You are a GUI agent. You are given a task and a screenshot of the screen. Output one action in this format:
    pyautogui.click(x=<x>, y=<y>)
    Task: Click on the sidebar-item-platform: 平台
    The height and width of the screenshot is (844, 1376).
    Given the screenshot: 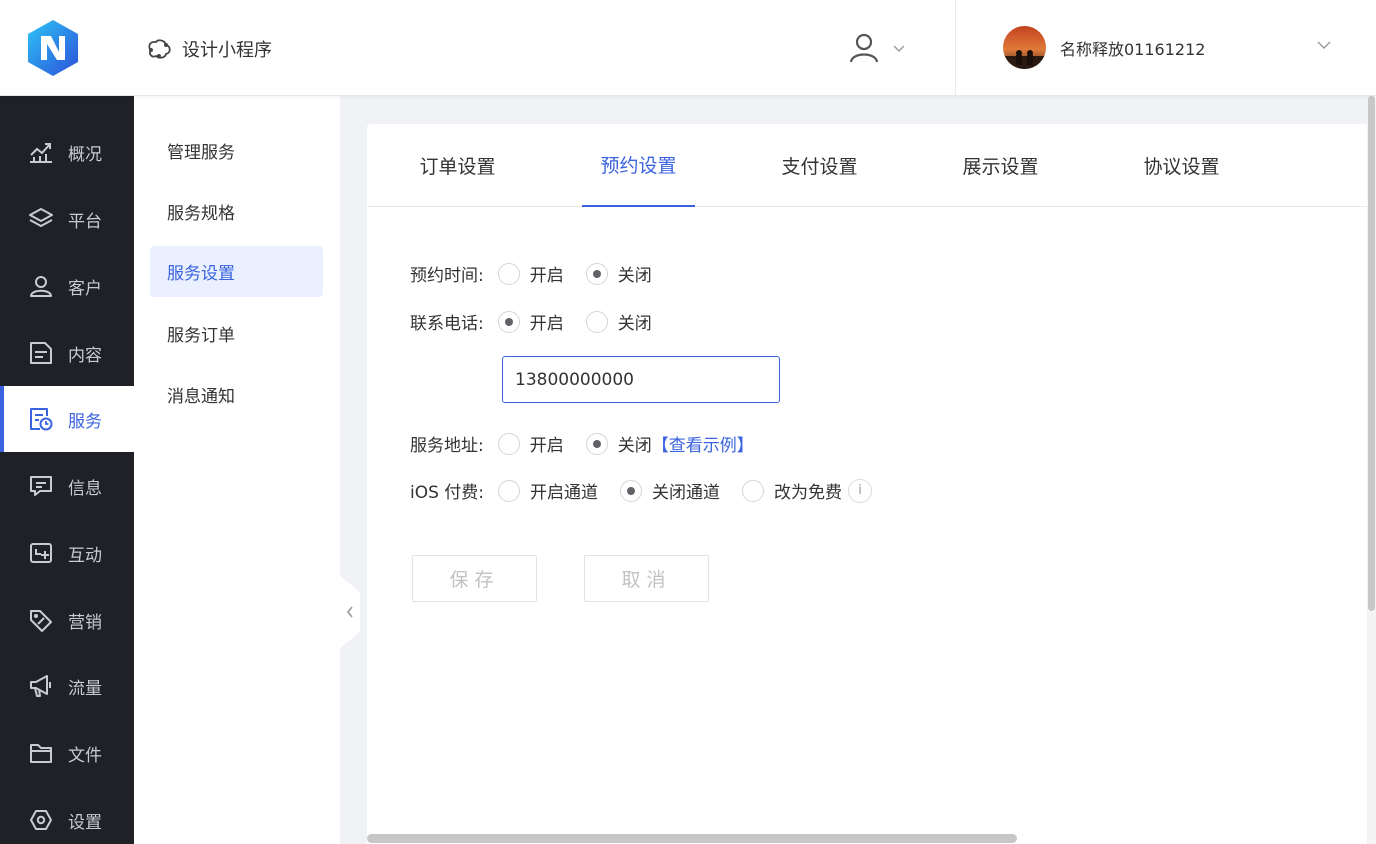 What is the action you would take?
    pyautogui.click(x=67, y=219)
    